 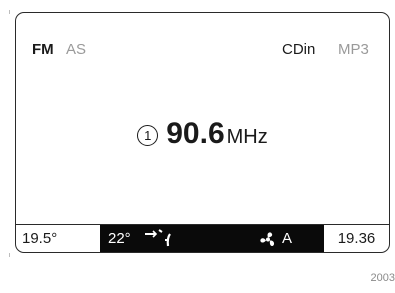 I want to click on set-temperature: 22°, so click(x=119, y=238).